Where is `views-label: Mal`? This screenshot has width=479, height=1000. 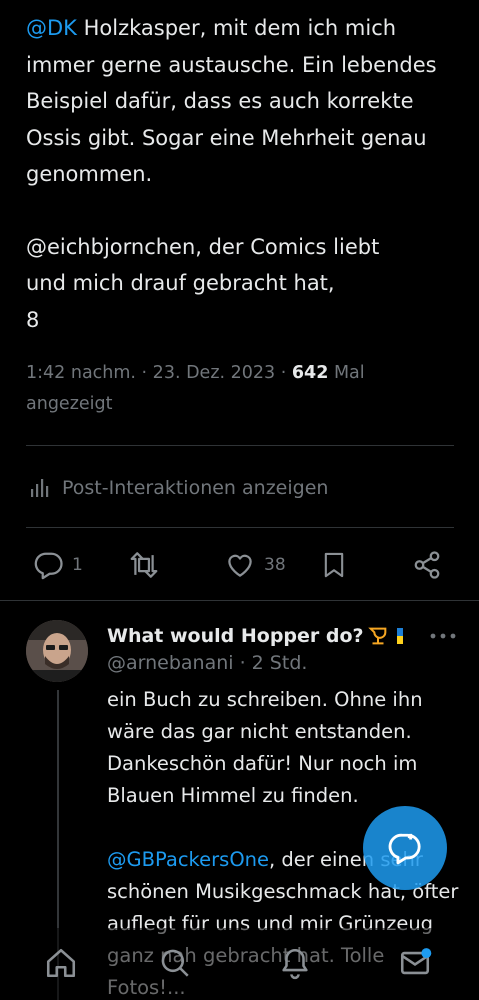 views-label: Mal is located at coordinates (346, 373).